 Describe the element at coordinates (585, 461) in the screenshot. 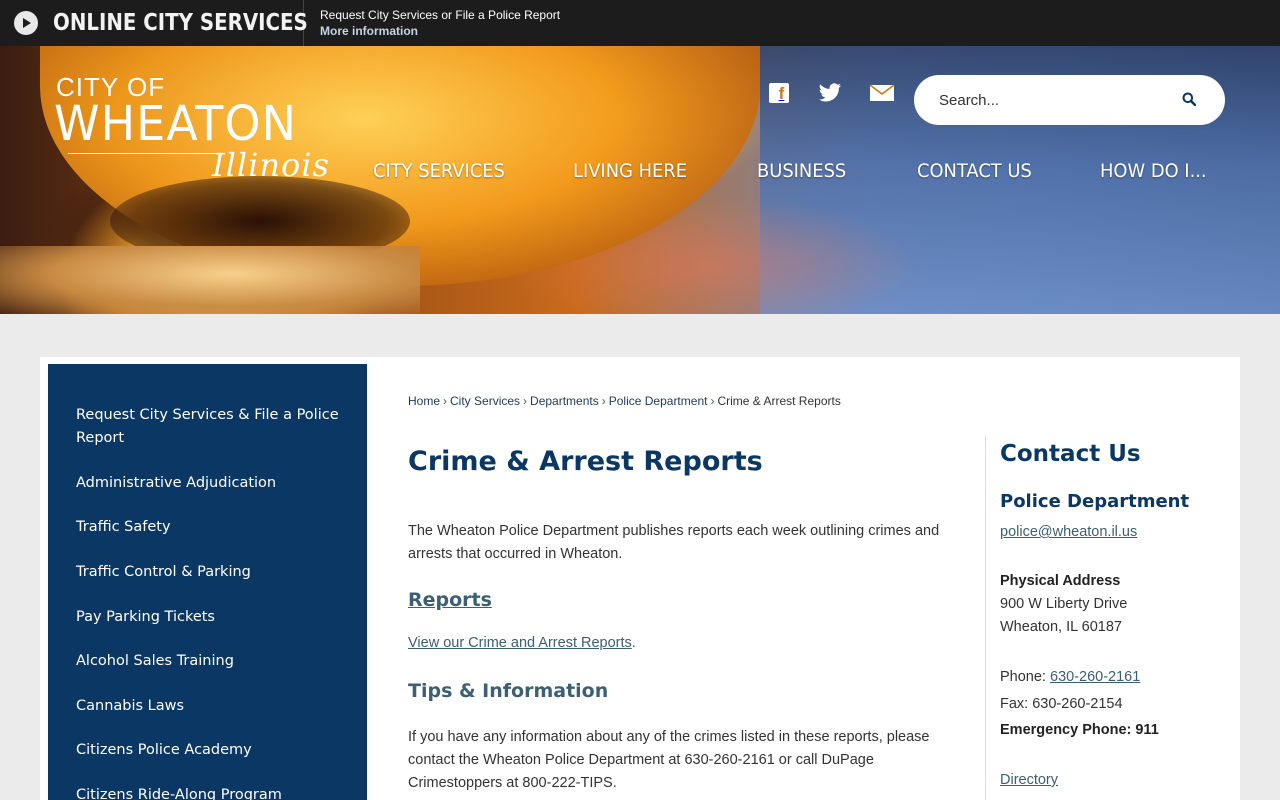

I see `page-title: Crime & Arrest Reports` at that location.